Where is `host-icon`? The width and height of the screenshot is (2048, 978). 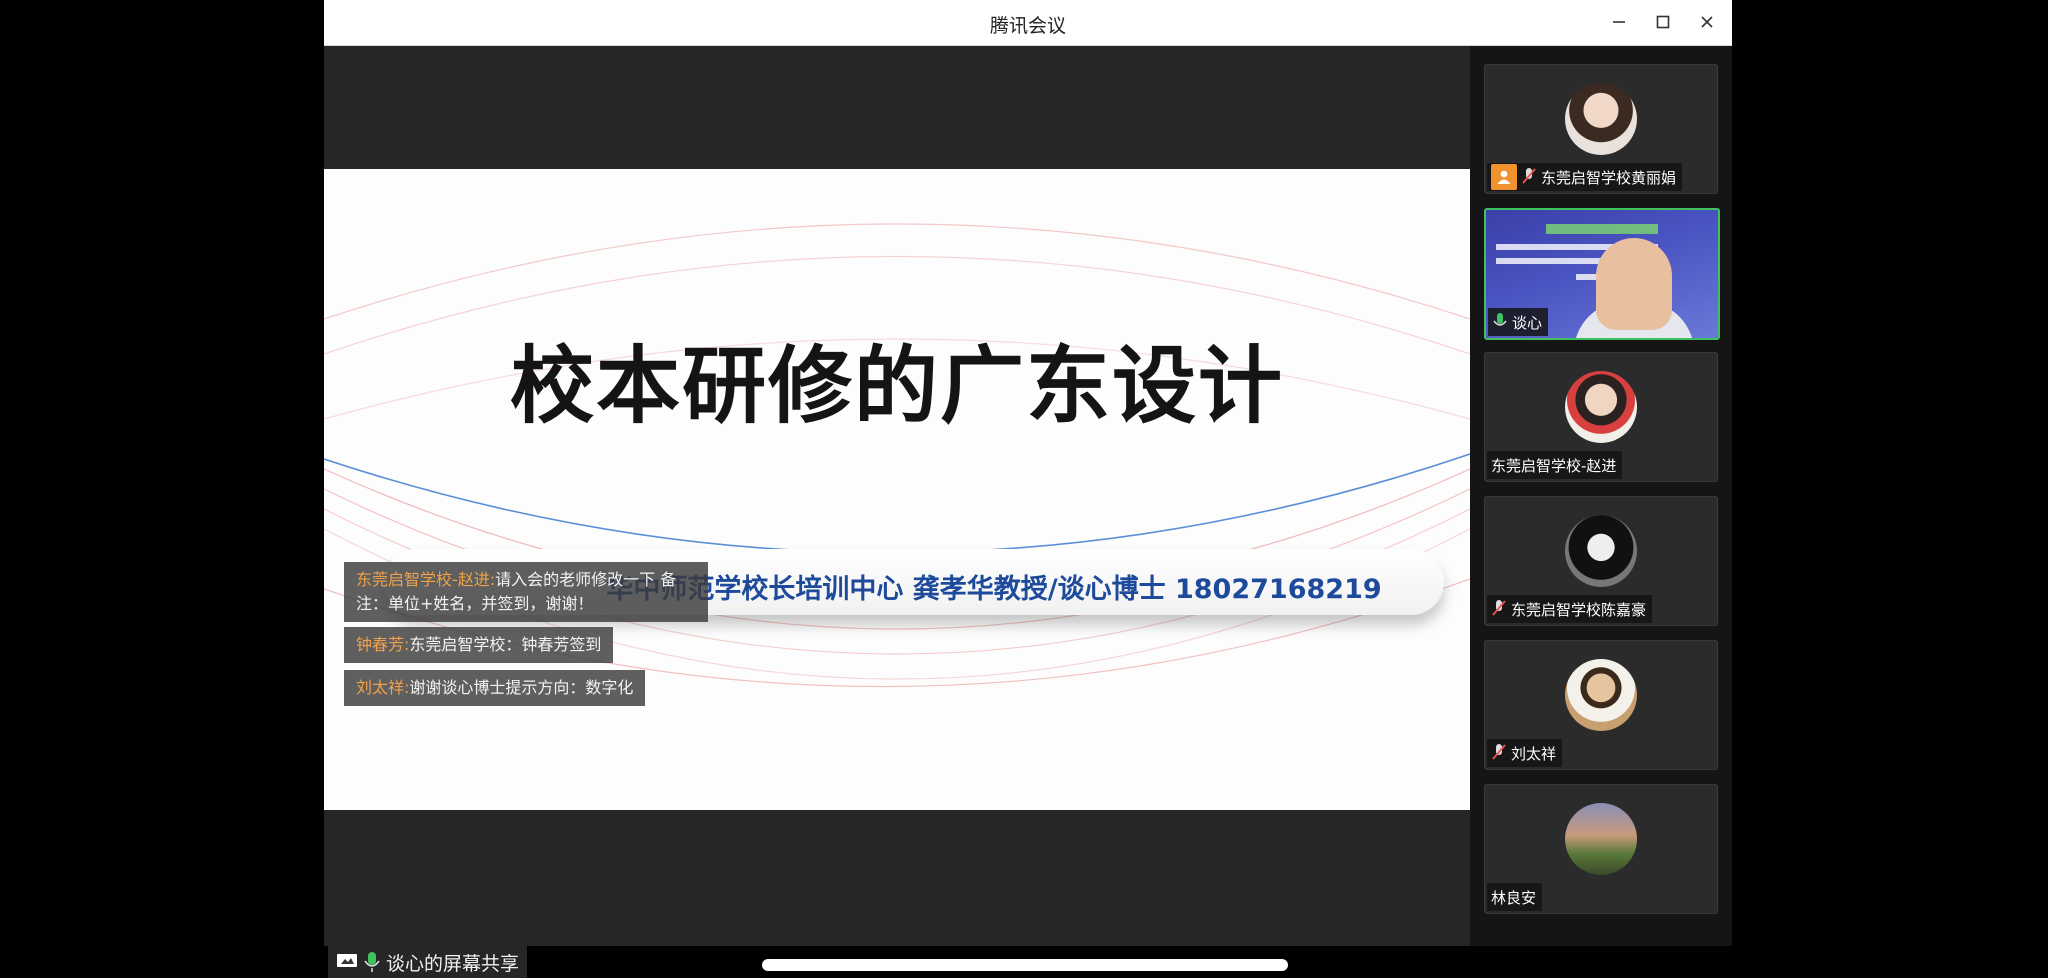 host-icon is located at coordinates (1504, 177).